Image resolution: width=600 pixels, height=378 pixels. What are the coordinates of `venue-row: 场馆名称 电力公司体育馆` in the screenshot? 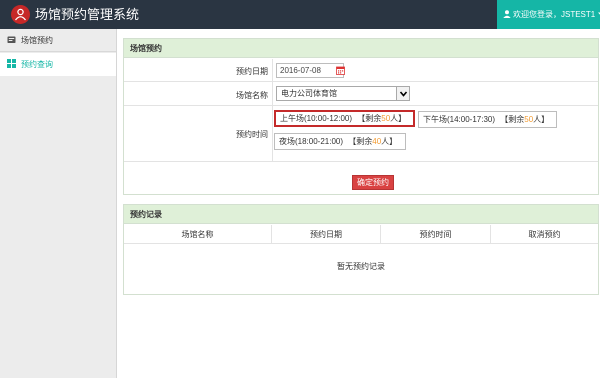 It's located at (361, 94).